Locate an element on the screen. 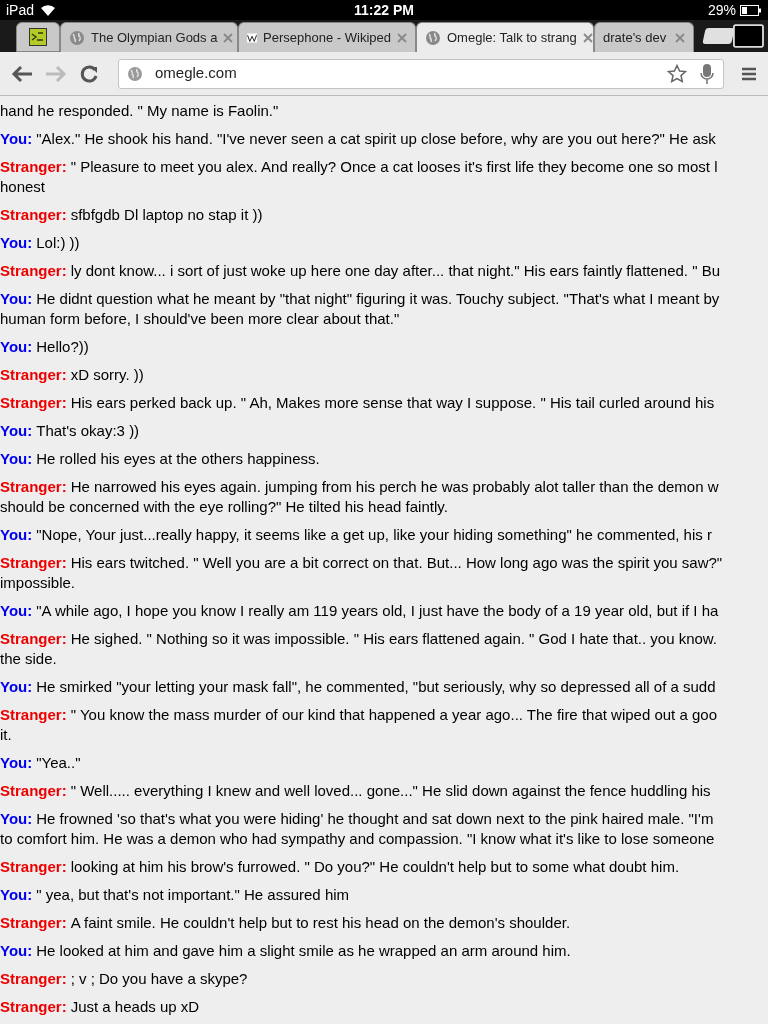 The width and height of the screenshot is (768, 1024). message-text: human form before, I should've been more clear about that." is located at coordinates (200, 319).